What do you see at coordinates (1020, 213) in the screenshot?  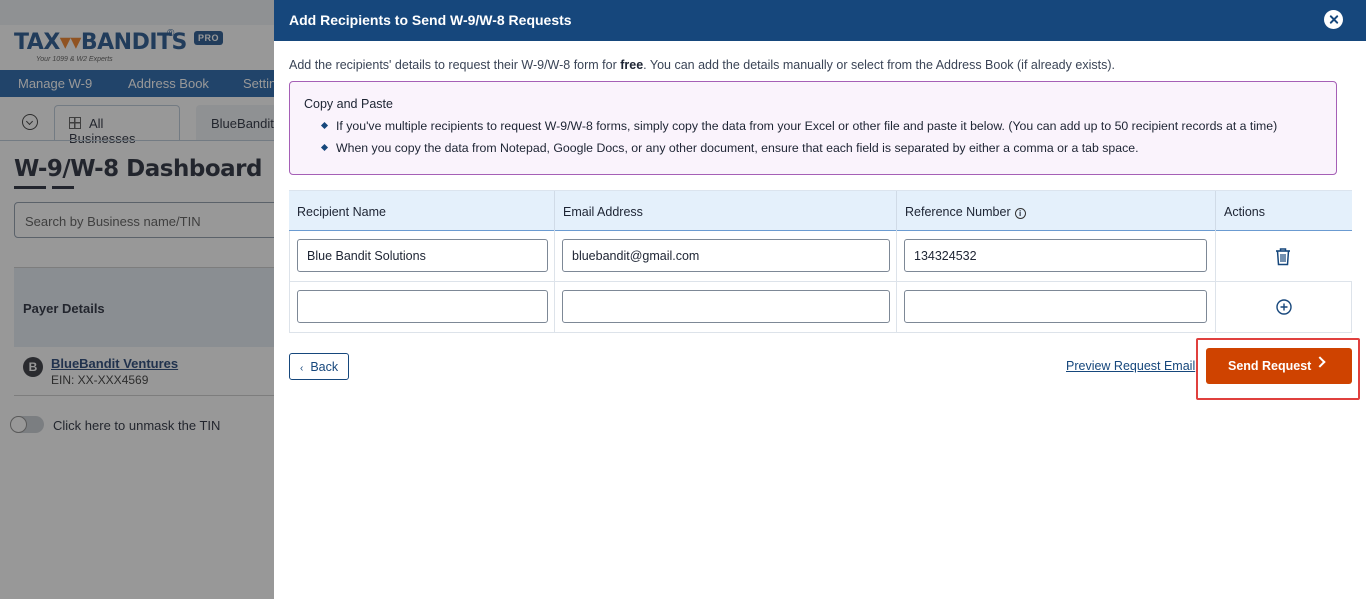 I see `info-icon: i` at bounding box center [1020, 213].